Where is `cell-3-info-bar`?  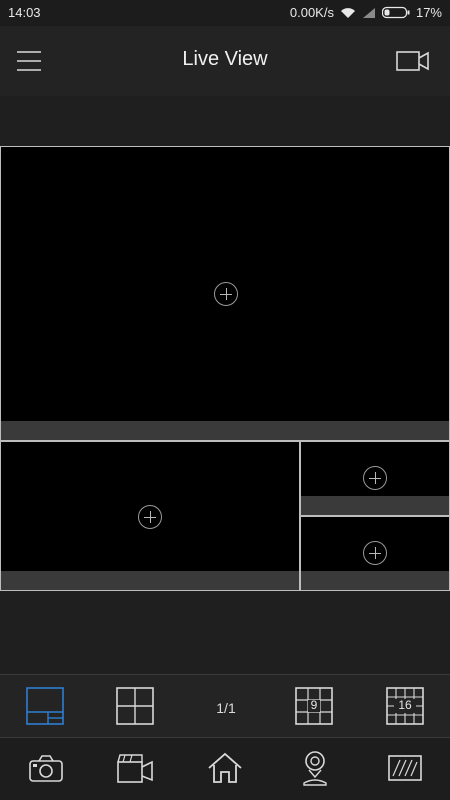 cell-3-info-bar is located at coordinates (375, 505).